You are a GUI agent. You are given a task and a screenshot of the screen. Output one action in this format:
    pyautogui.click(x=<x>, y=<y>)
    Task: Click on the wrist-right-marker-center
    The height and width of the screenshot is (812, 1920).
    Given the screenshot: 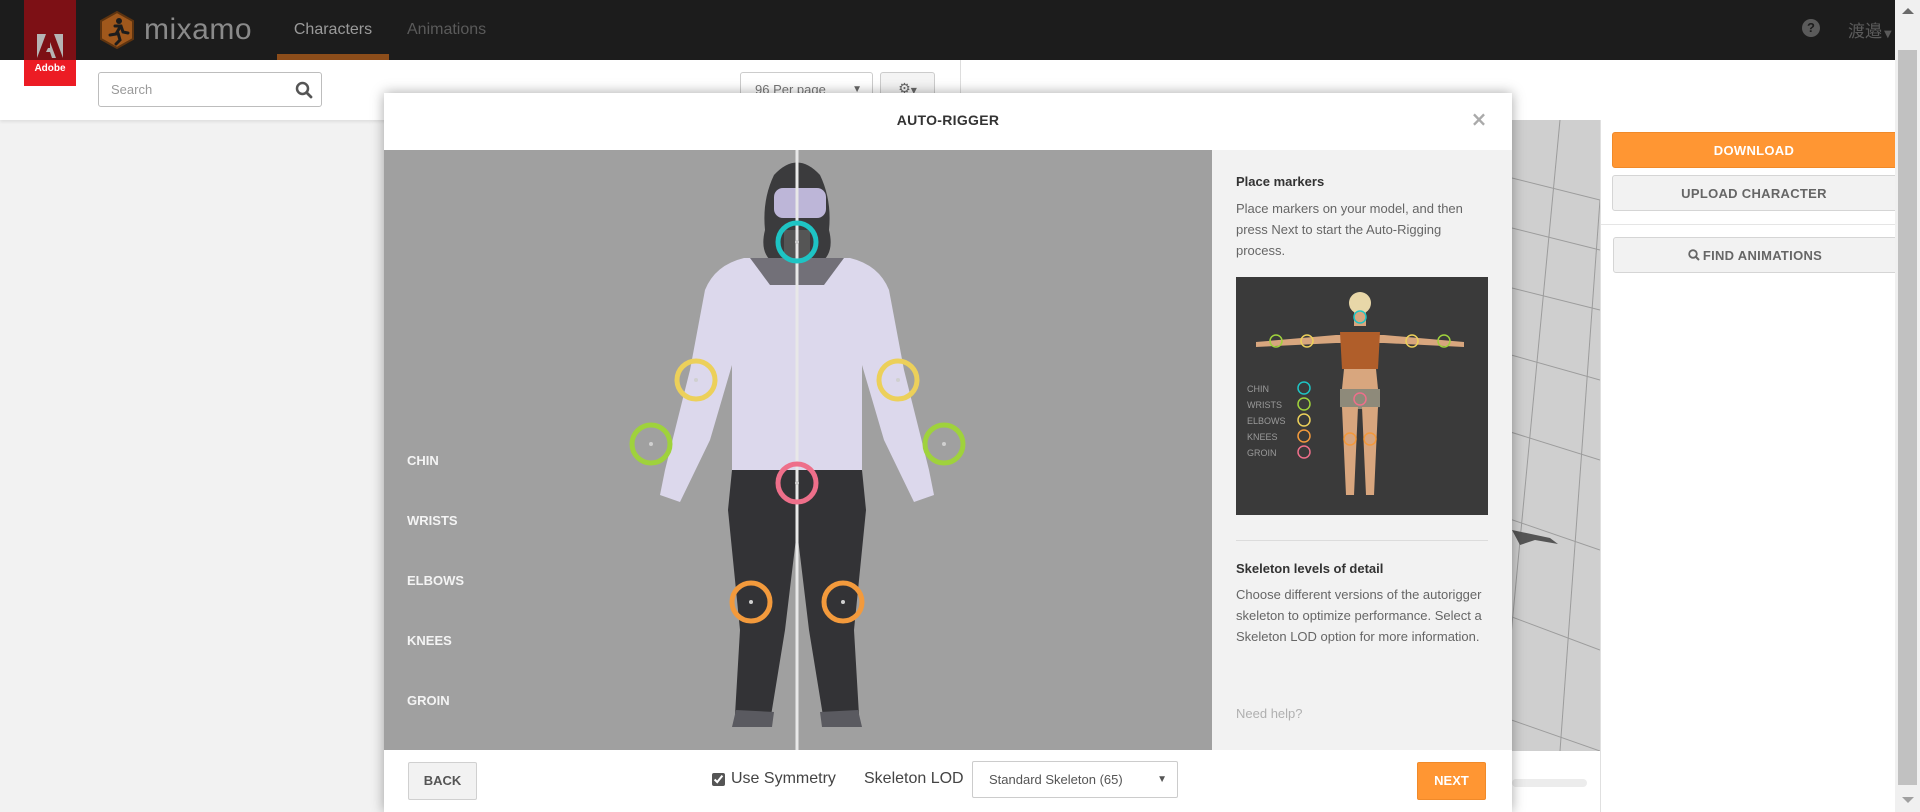 What is the action you would take?
    pyautogui.click(x=944, y=444)
    